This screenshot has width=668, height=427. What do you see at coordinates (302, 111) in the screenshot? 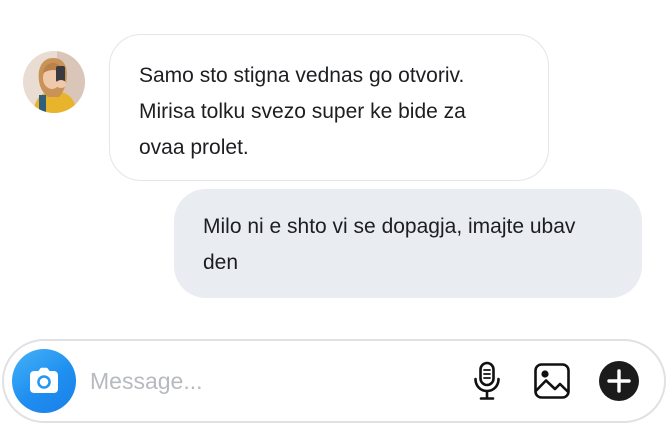
I see `message-line: Mirisa tolku svezo super ke bide za` at bounding box center [302, 111].